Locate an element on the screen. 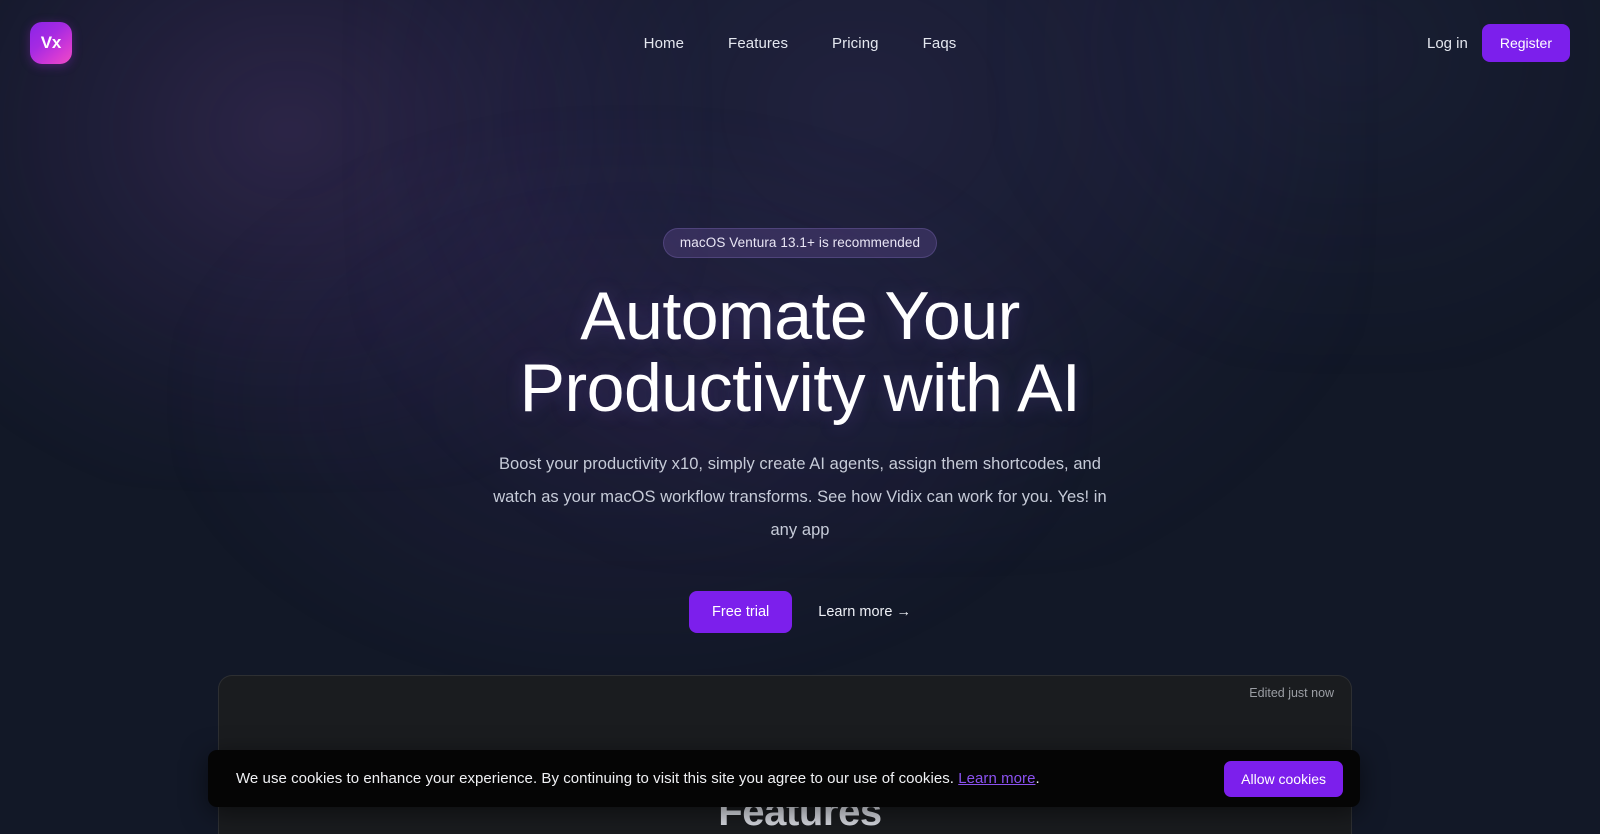 The image size is (1600, 834). nav-item-features: Features is located at coordinates (758, 43).